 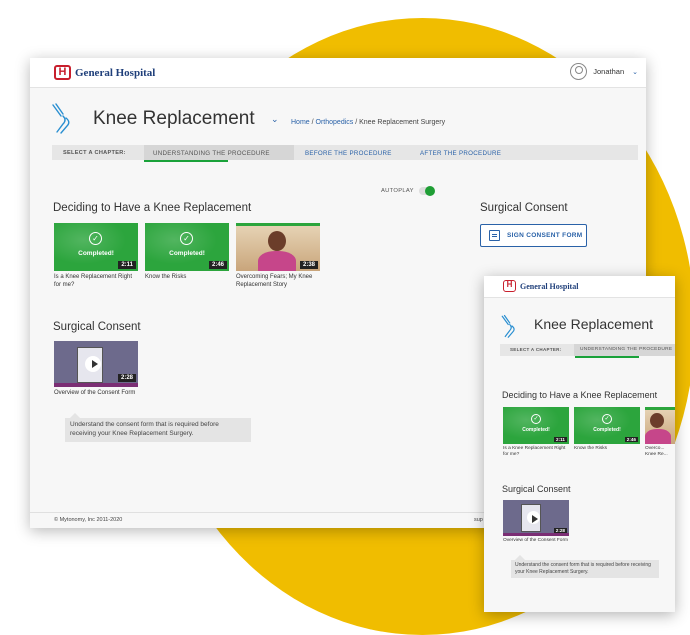 I want to click on sign-consent-button: SIGN CONSENT FORM, so click(x=533, y=235).